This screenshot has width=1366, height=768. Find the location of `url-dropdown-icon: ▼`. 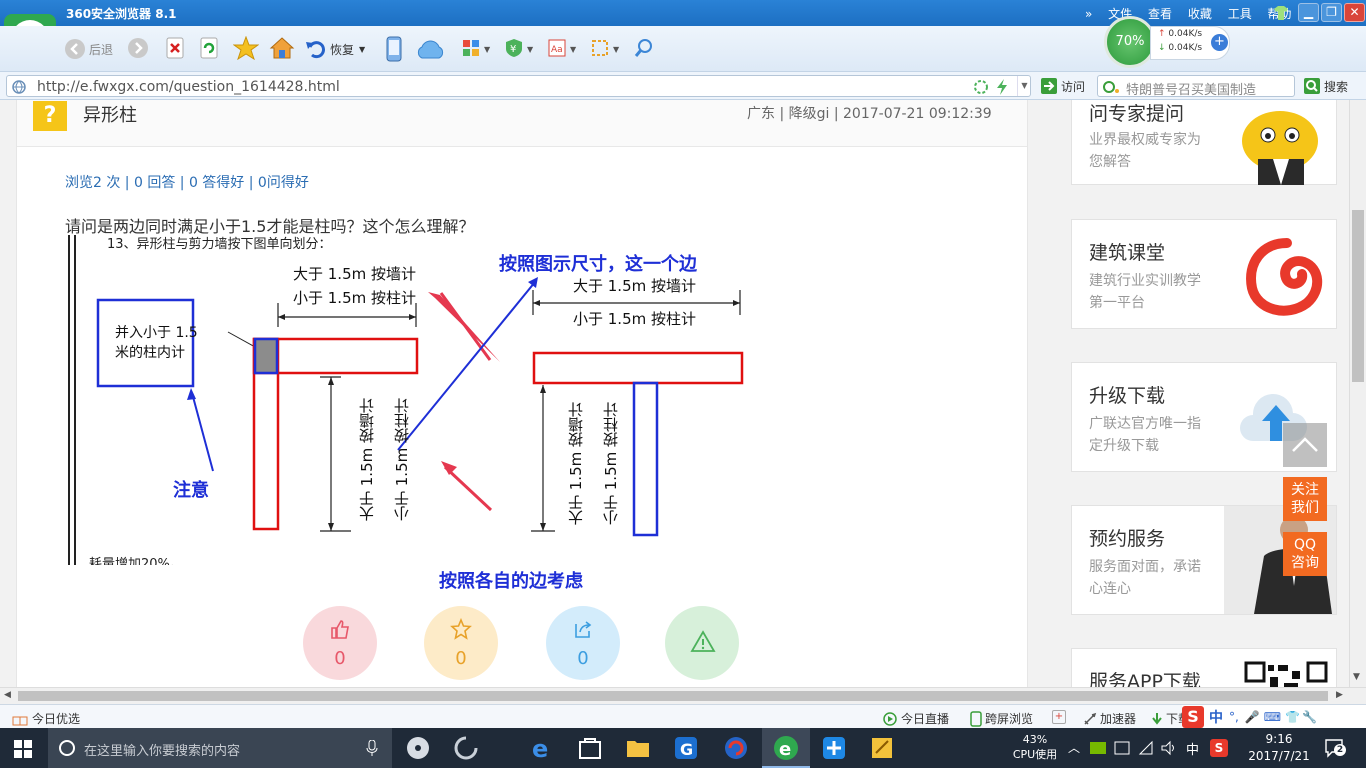

url-dropdown-icon: ▼ is located at coordinates (1024, 86).